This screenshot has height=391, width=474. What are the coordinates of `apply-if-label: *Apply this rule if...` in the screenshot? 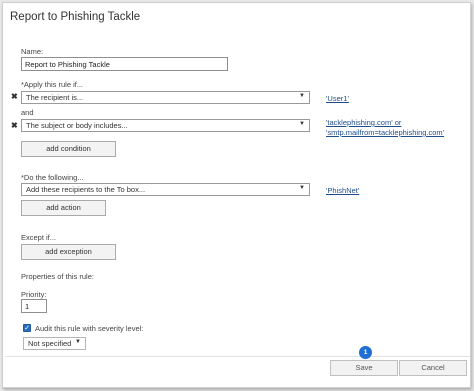 It's located at (52, 84).